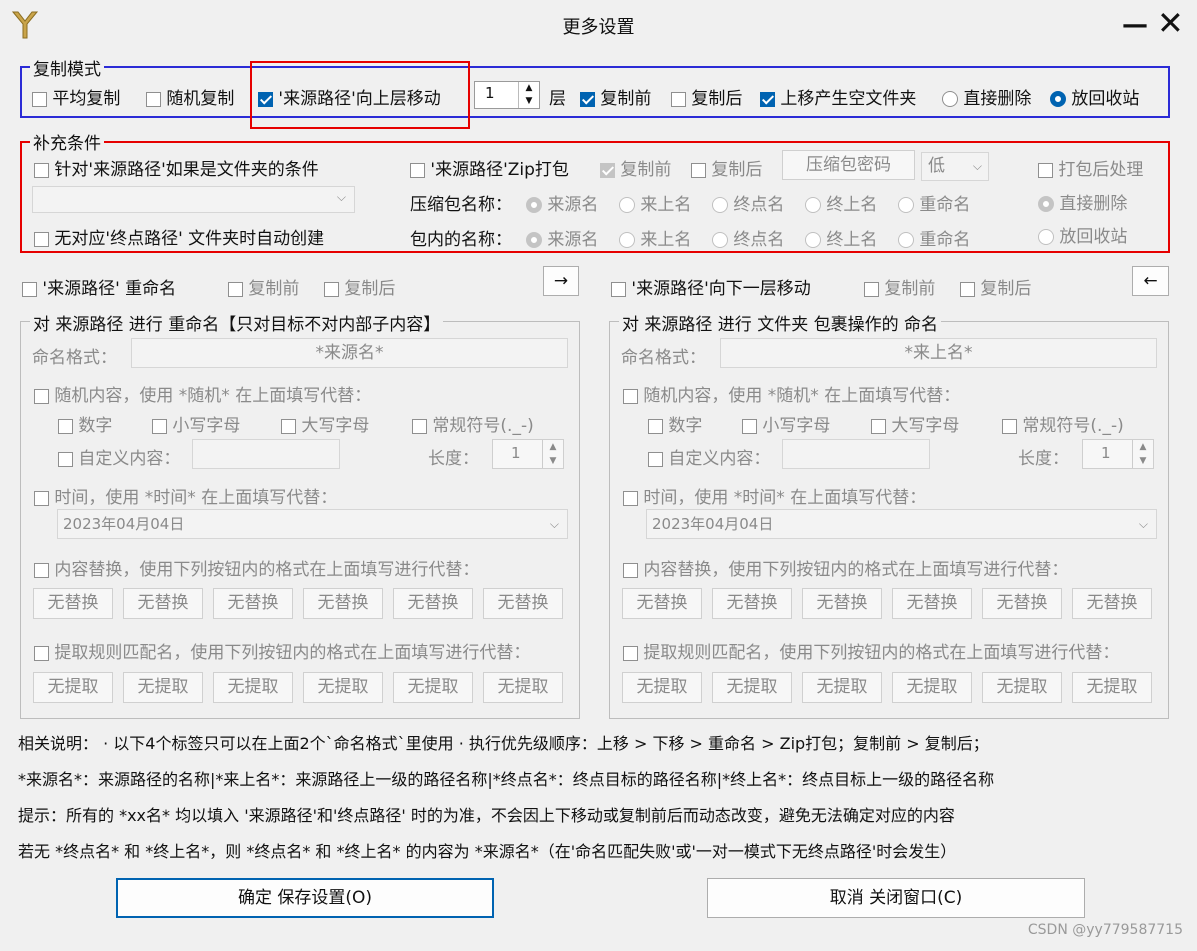  What do you see at coordinates (955, 166) in the screenshot?
I see `zip-level-select: 低 ⌵` at bounding box center [955, 166].